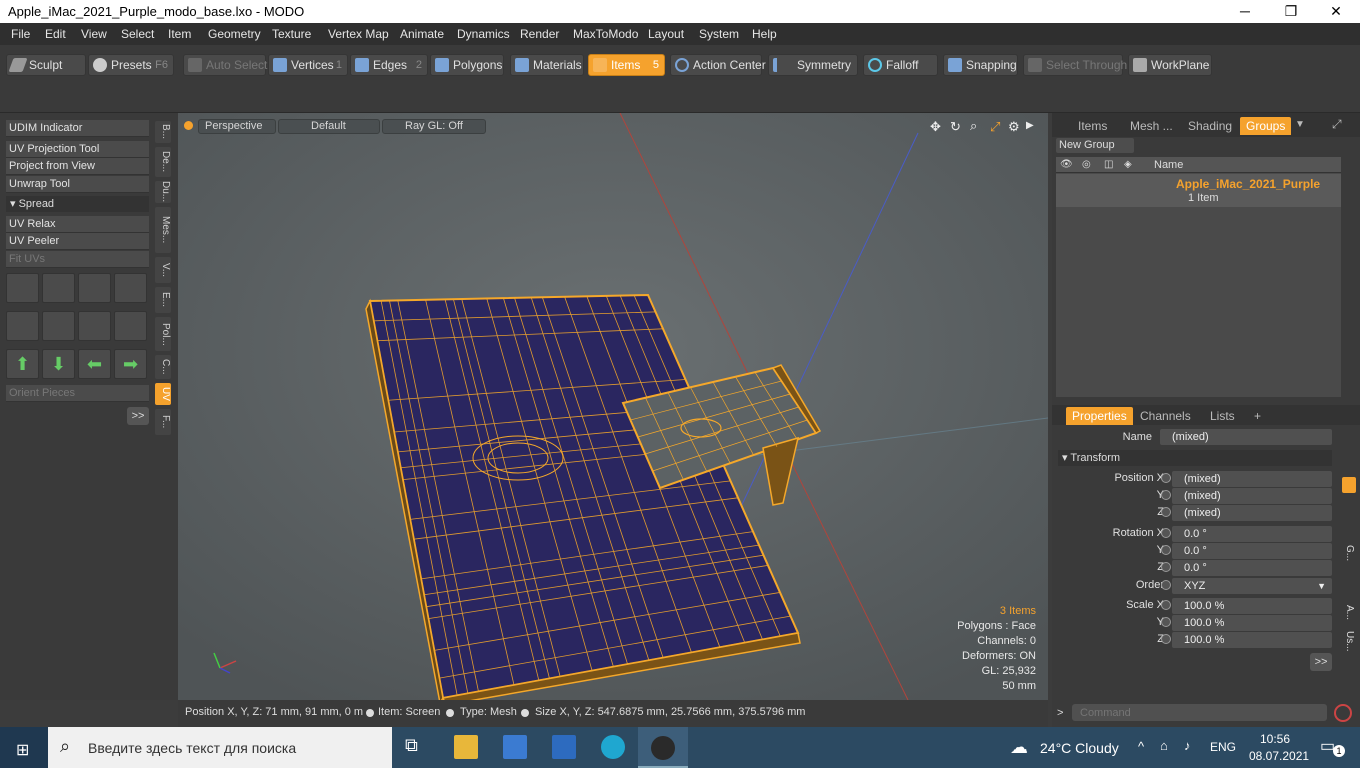 The height and width of the screenshot is (768, 1360). What do you see at coordinates (58, 288) in the screenshot?
I see `uv-rotate-icon` at bounding box center [58, 288].